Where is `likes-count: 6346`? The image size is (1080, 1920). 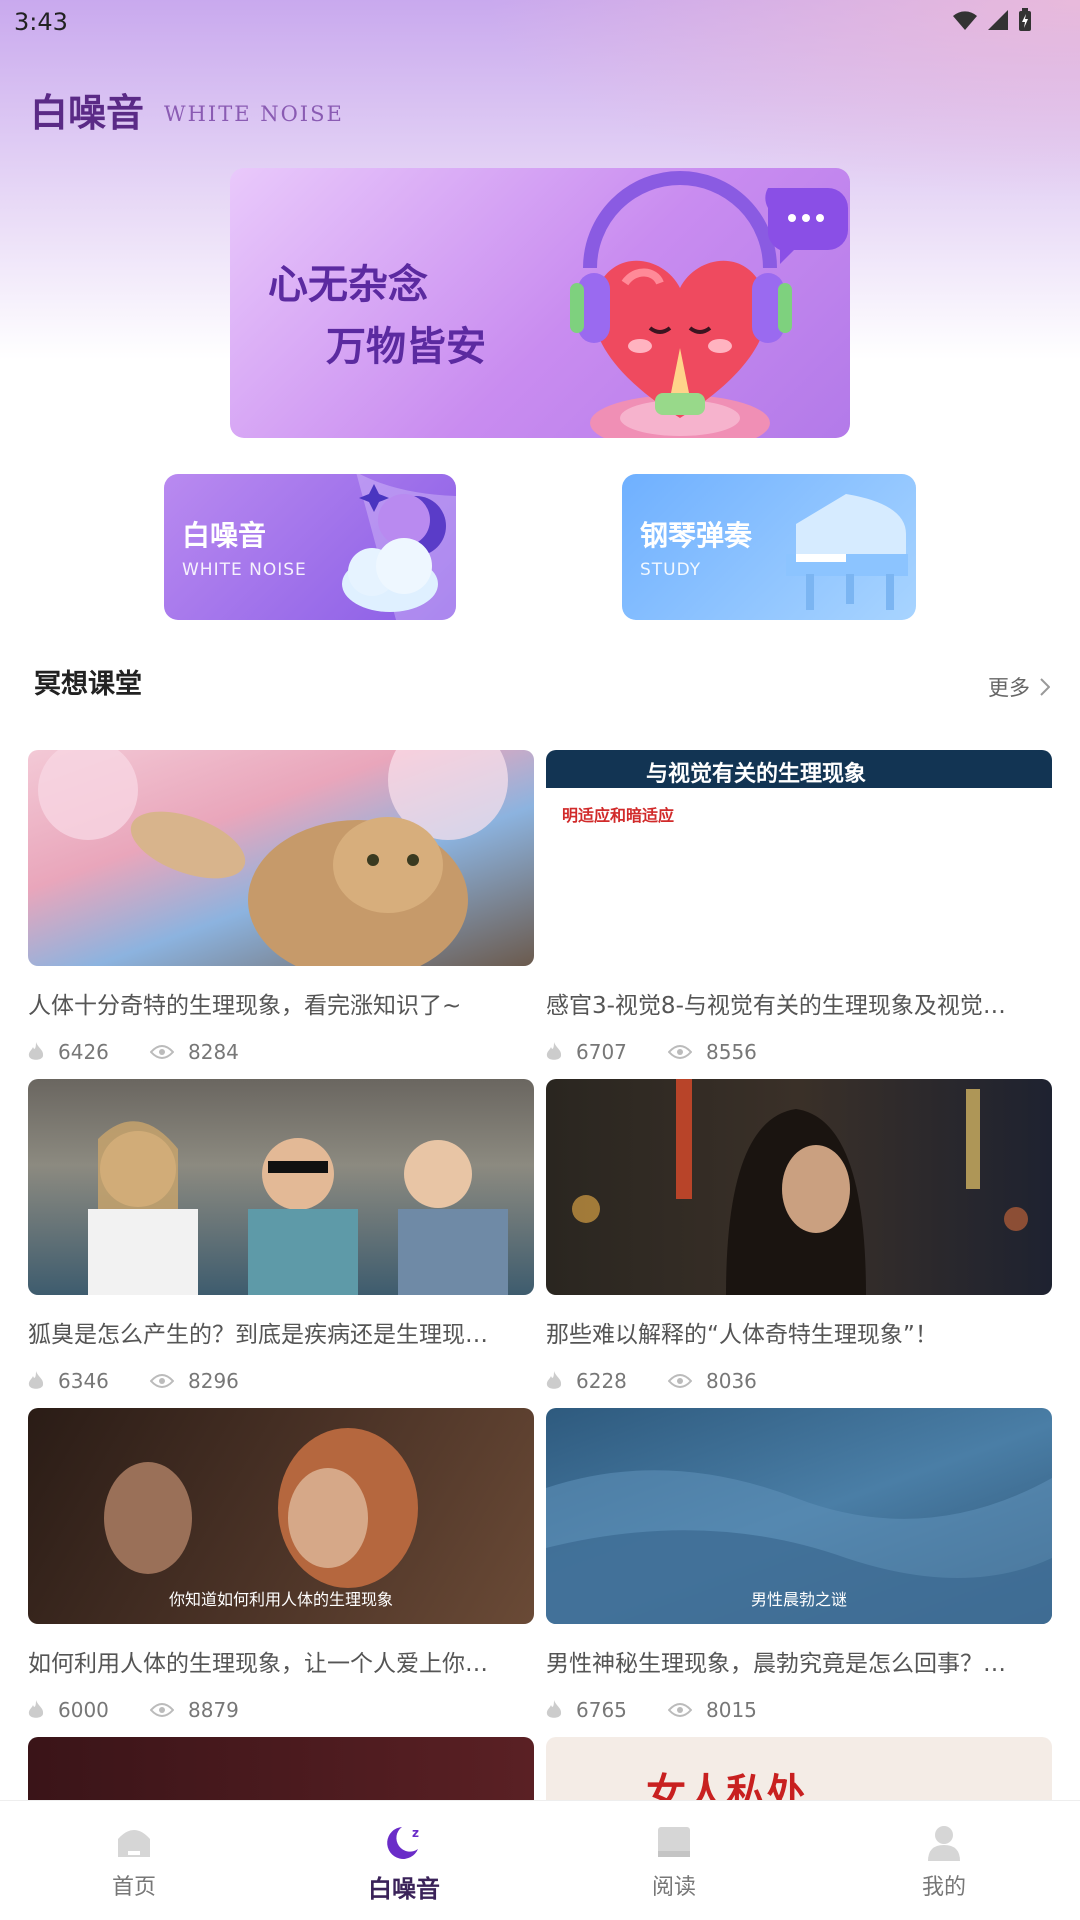
likes-count: 6346 is located at coordinates (83, 1381).